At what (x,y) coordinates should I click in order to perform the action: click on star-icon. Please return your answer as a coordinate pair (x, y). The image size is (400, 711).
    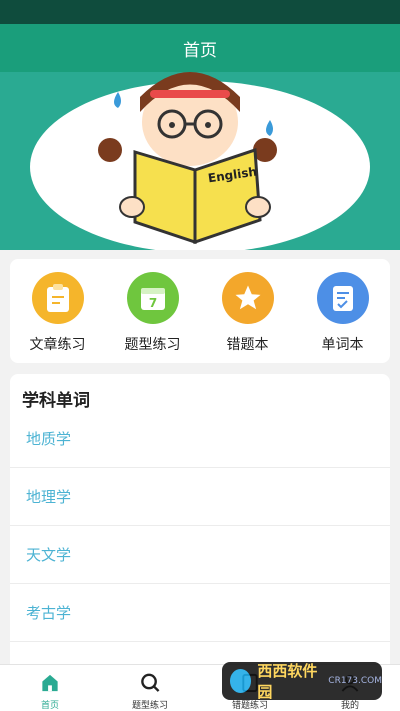
    Looking at the image, I should click on (247, 298).